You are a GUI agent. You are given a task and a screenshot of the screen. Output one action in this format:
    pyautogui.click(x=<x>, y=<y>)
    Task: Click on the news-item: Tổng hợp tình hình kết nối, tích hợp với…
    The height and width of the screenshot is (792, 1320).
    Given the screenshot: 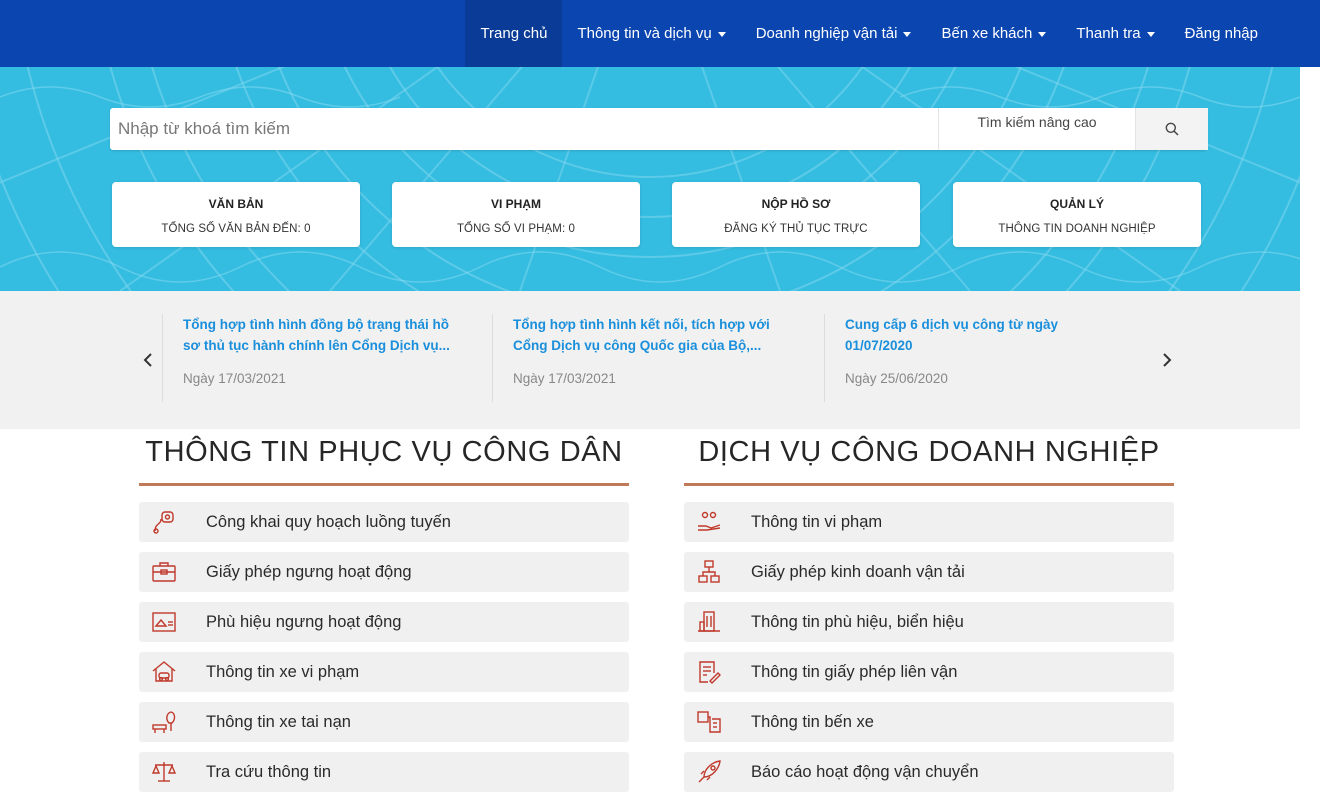 What is the action you would take?
    pyautogui.click(x=640, y=358)
    